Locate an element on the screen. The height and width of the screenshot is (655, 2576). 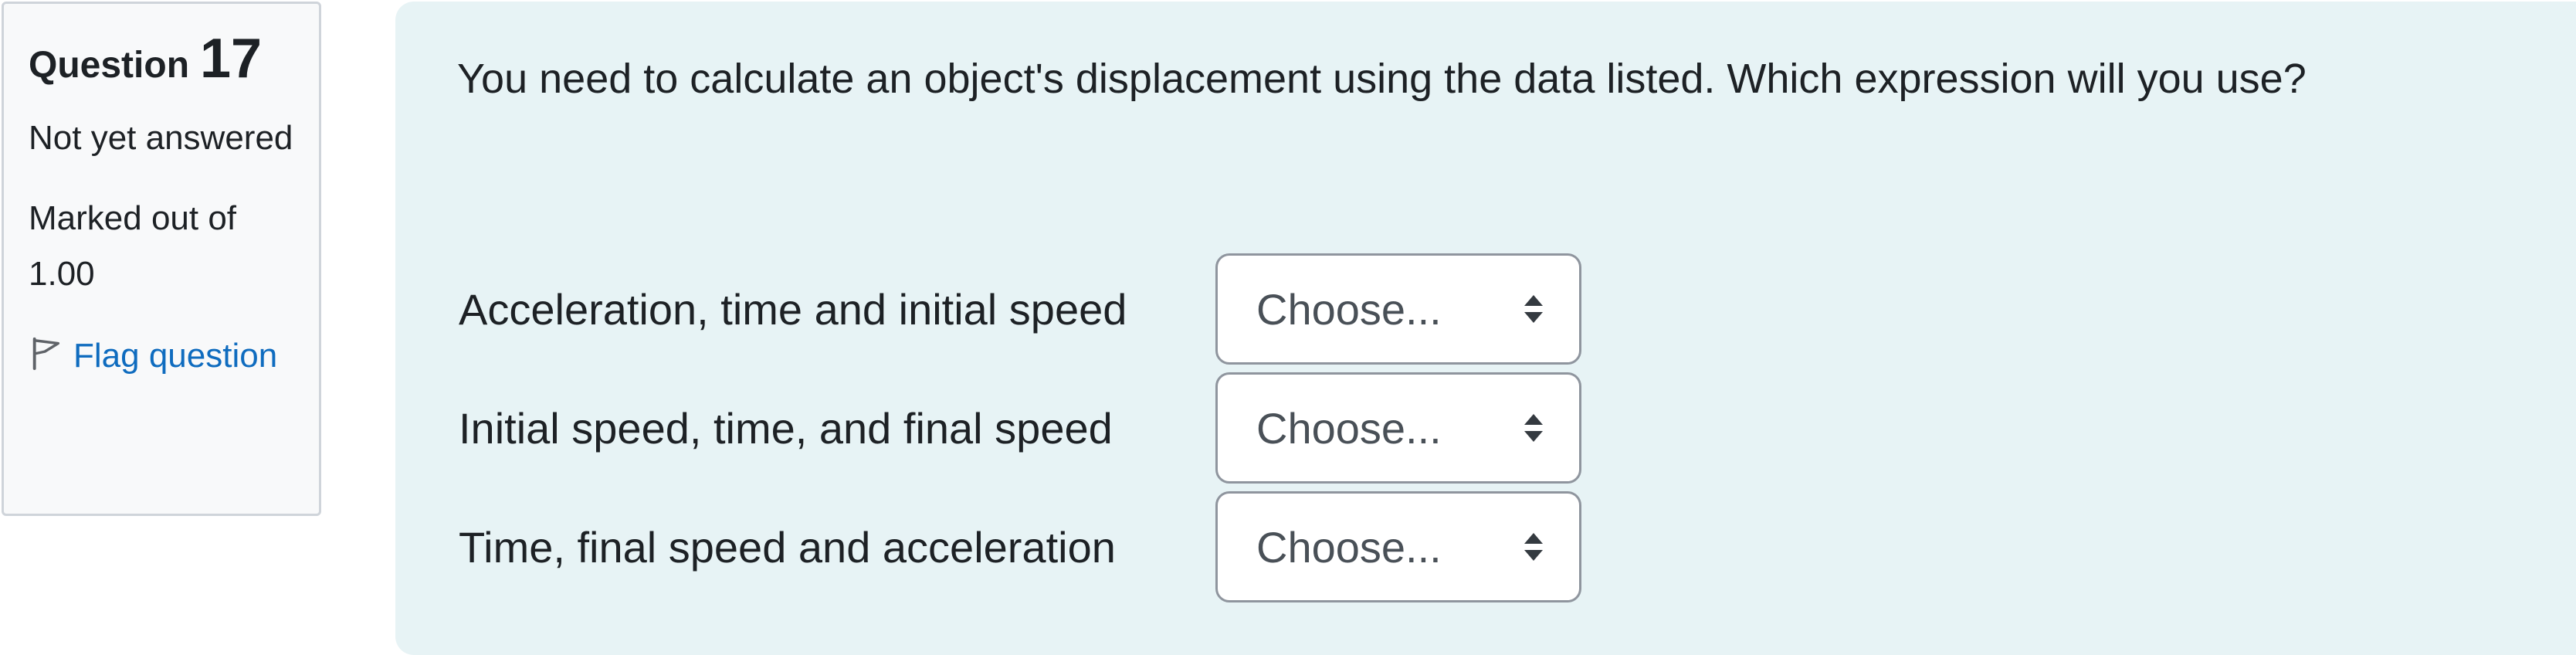
question-grade: Marked out of 1.00 is located at coordinates (133, 246).